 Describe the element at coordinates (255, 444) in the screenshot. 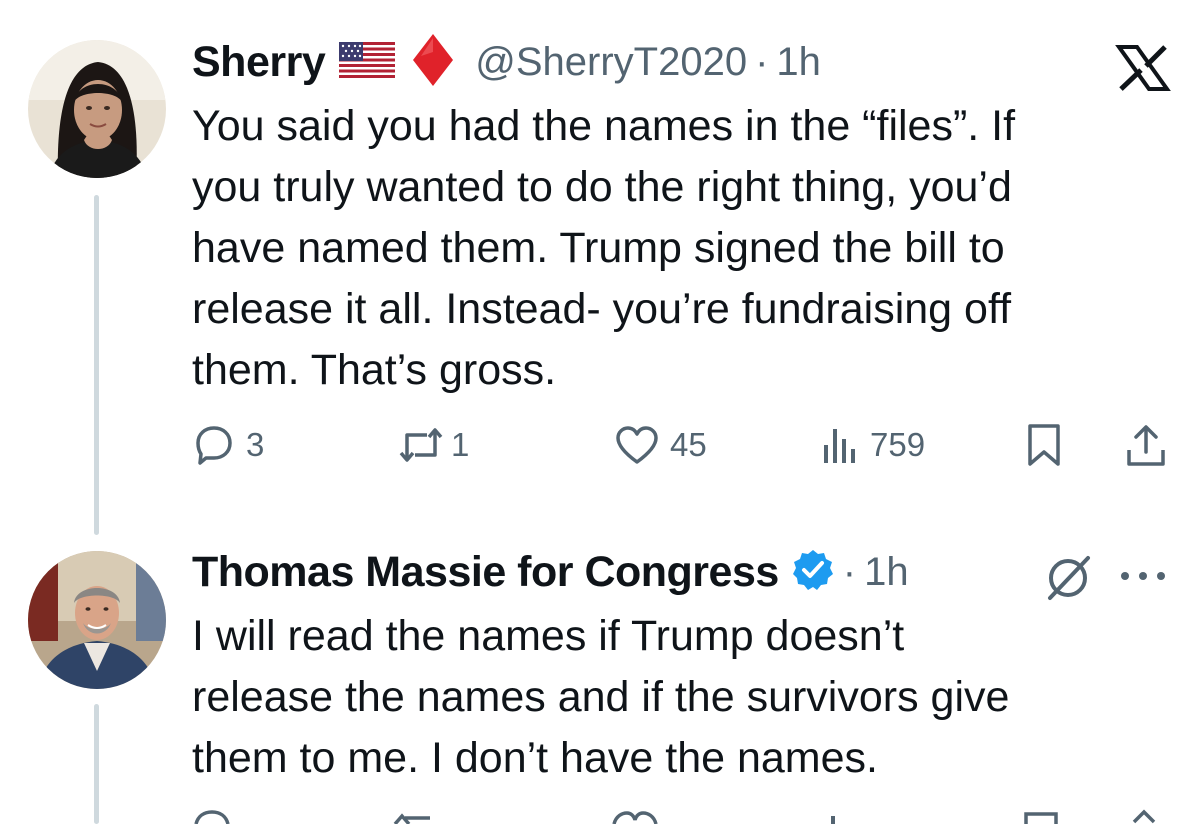

I see `reply-count: 3` at that location.